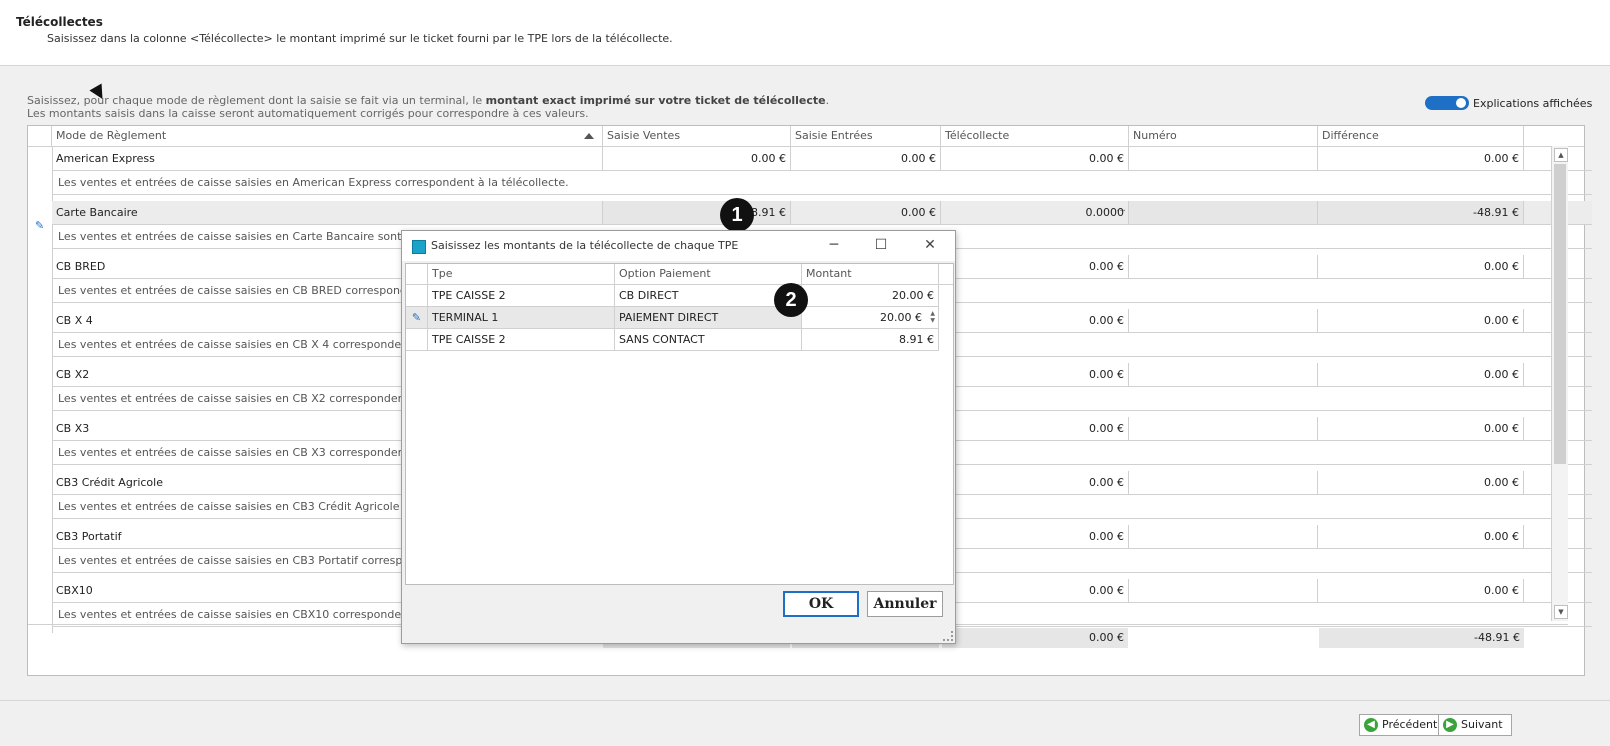 This screenshot has width=1610, height=746. I want to click on tpe-row-indicator: ✎, so click(417, 318).